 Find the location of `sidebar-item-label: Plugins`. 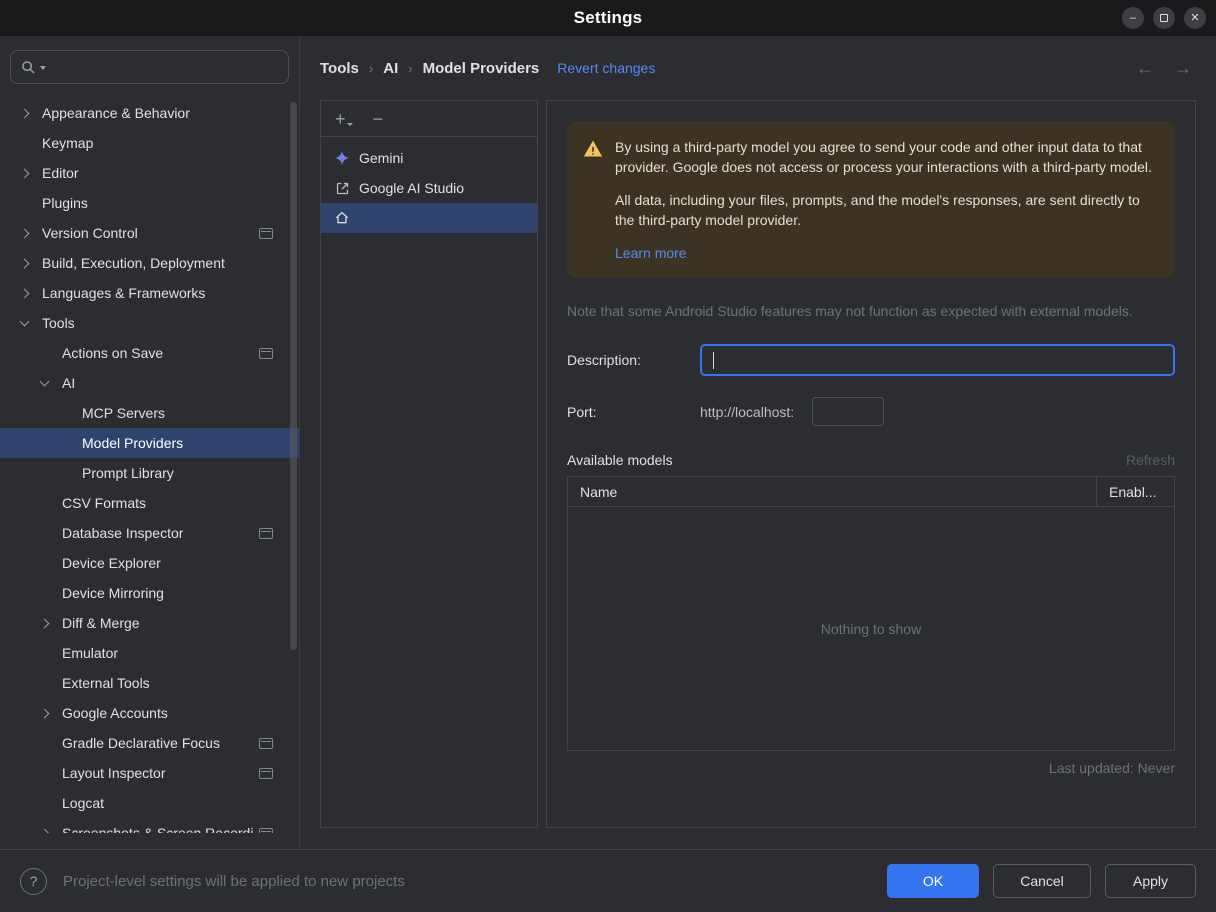

sidebar-item-label: Plugins is located at coordinates (65, 203).